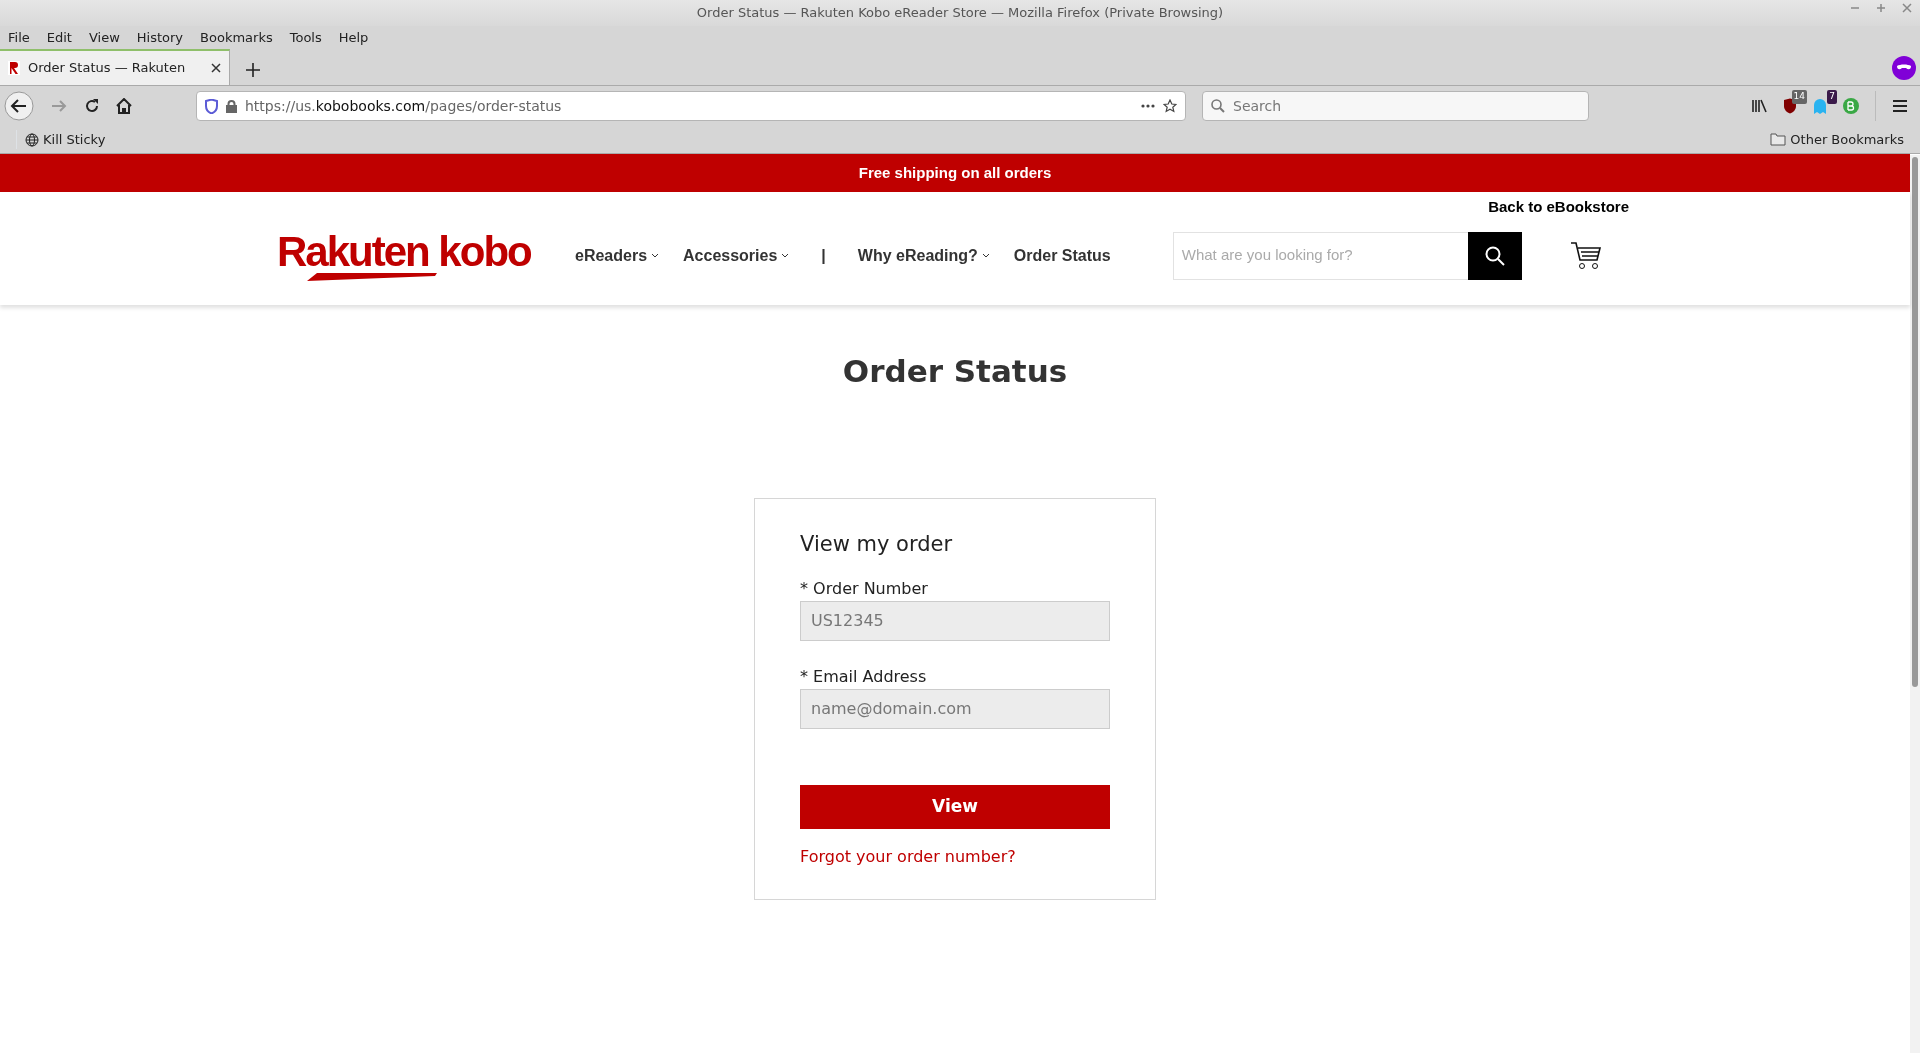 This screenshot has height=1053, width=1920. Describe the element at coordinates (960, 13) in the screenshot. I see `window-title: Order Status — Rakuten Kobo eReader Store — Mozilla Firefox (Private Browsing)` at that location.